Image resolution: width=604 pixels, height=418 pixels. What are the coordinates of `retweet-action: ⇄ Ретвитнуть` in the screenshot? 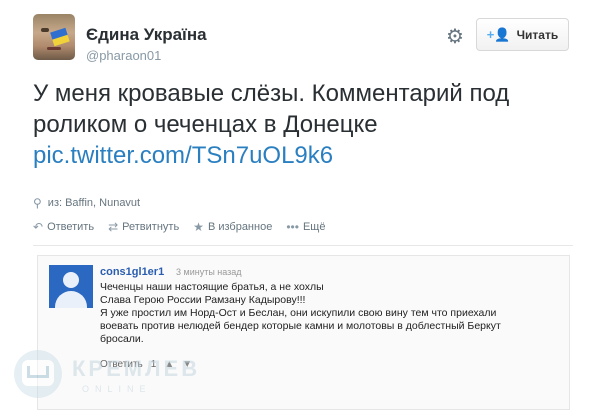 It's located at (143, 227).